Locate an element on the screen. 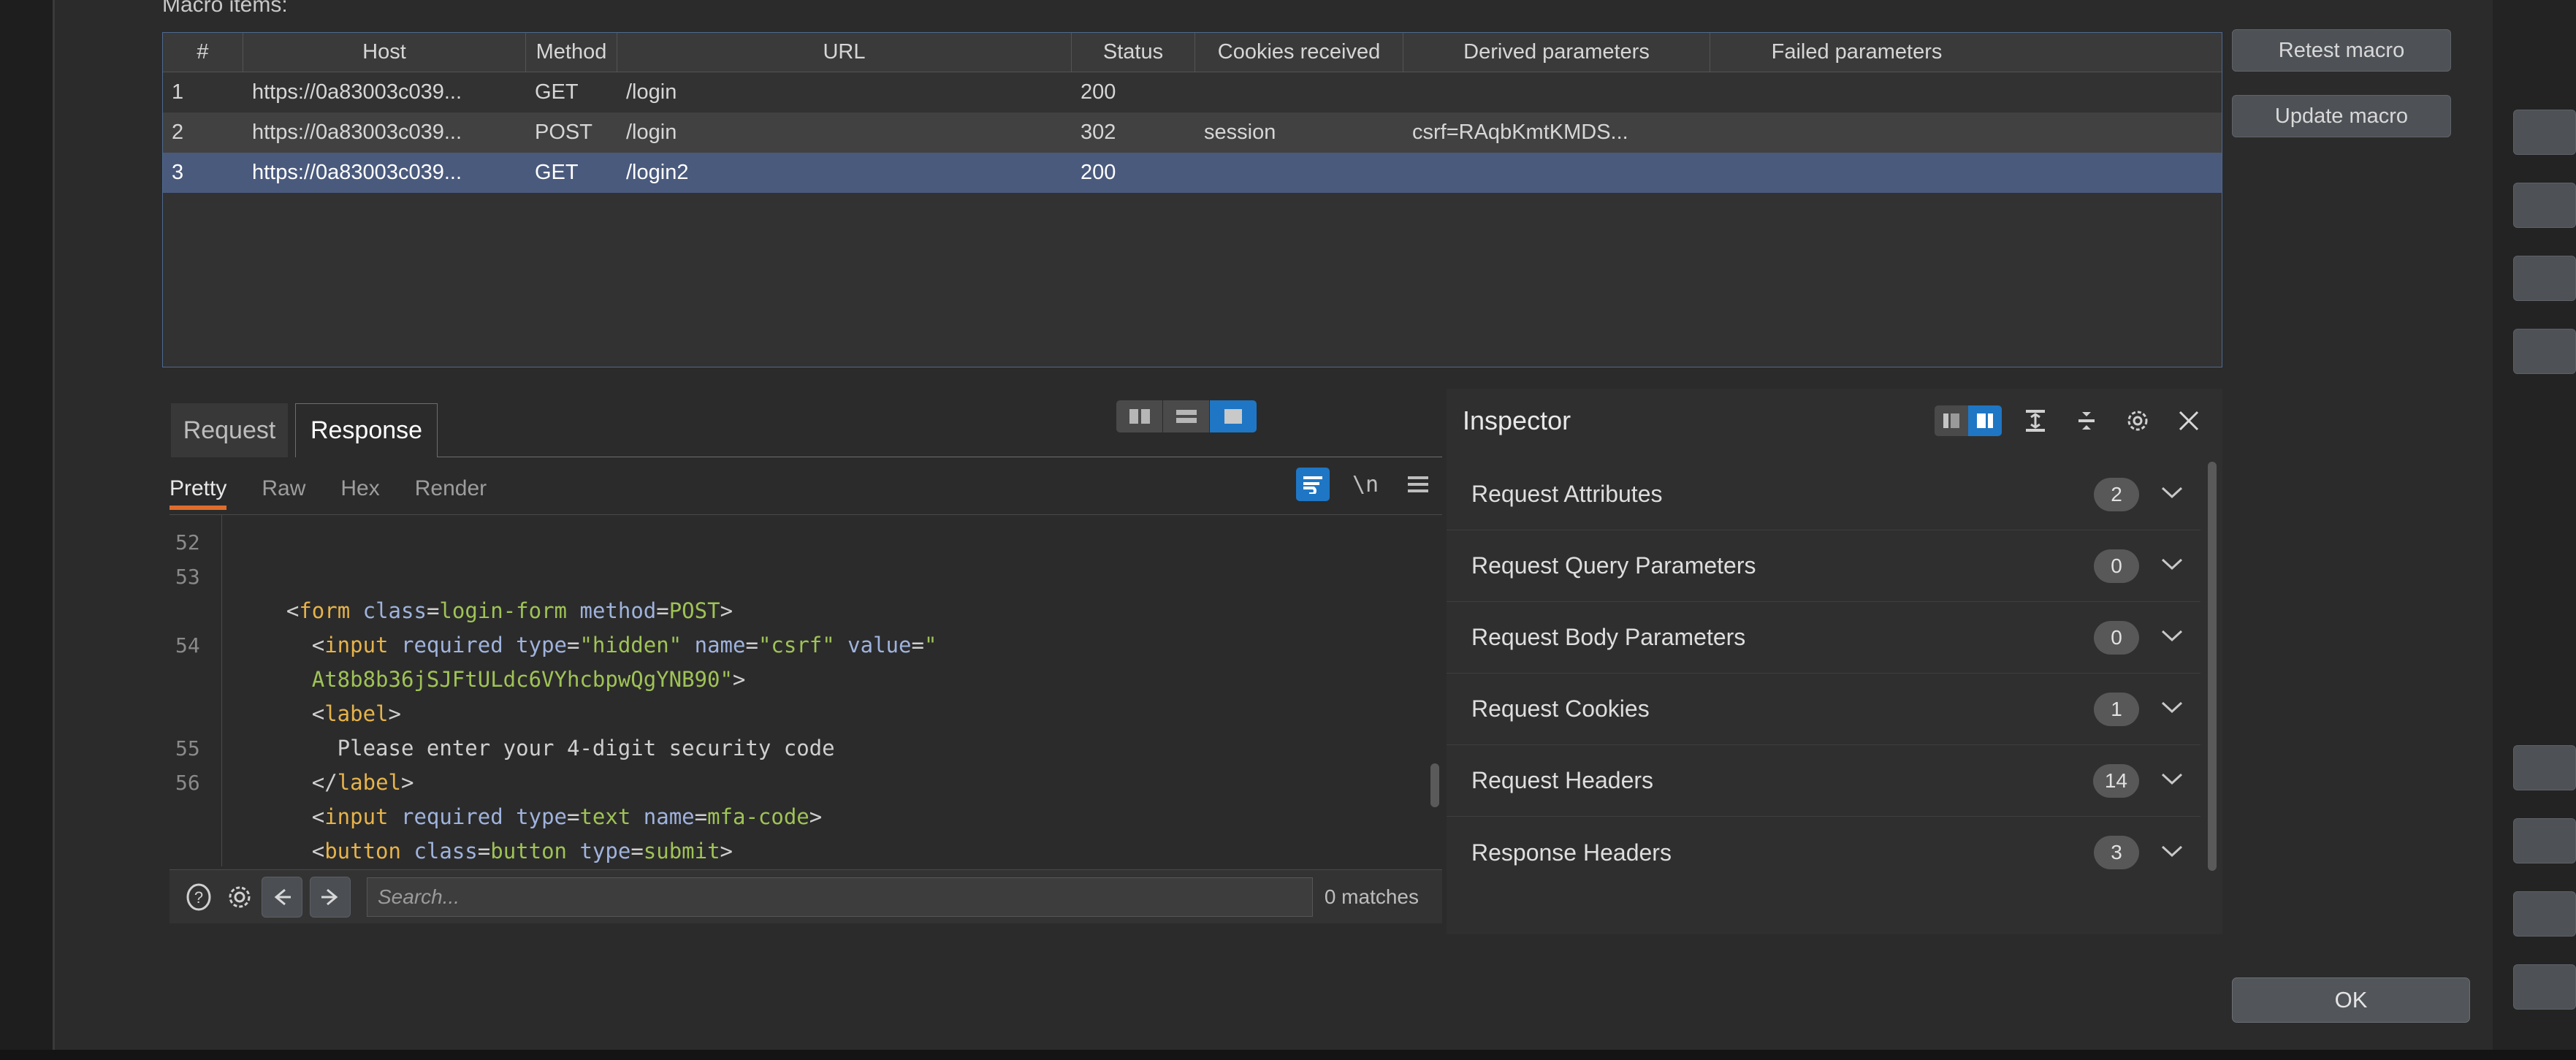  inspector-section-request-query-parameters: Request Query Parameters 0 is located at coordinates (1824, 566).